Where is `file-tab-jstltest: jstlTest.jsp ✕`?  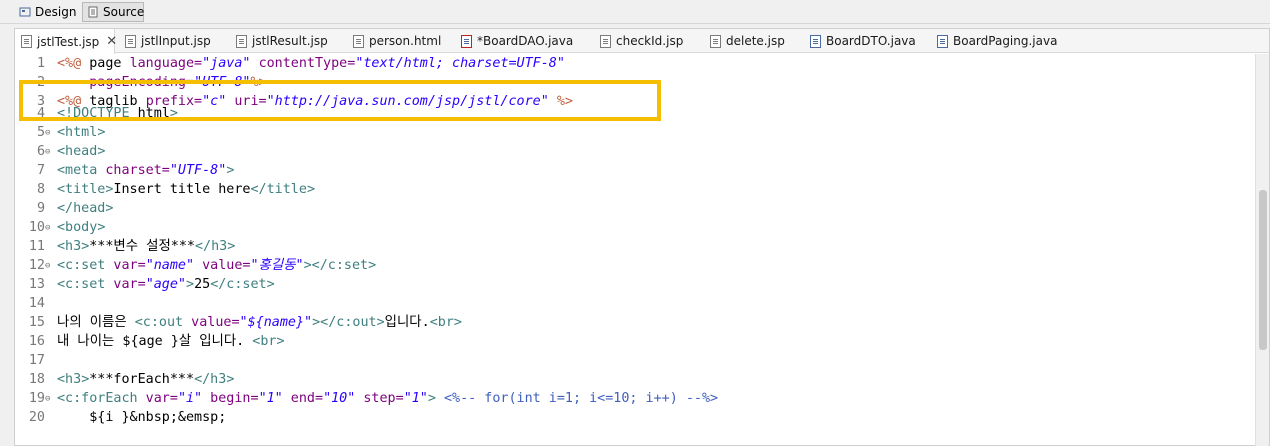
file-tab-jstltest: jstlTest.jsp ✕ is located at coordinates (66, 41).